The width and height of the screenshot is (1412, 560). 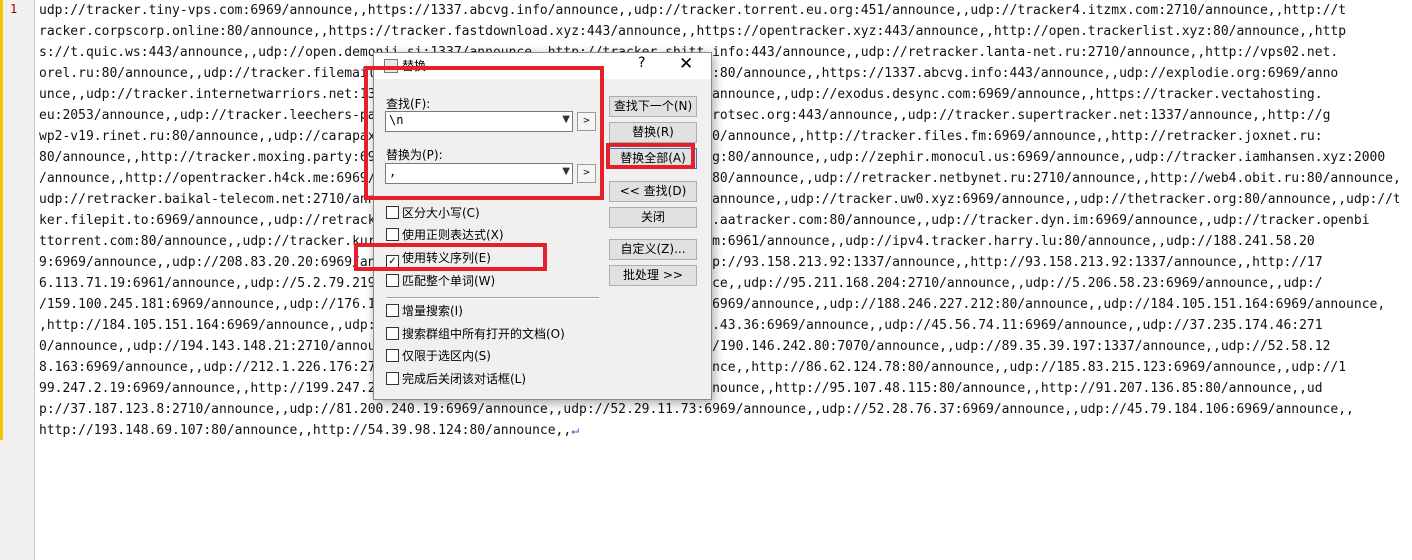 I want to click on close-button: 关闭, so click(x=653, y=217).